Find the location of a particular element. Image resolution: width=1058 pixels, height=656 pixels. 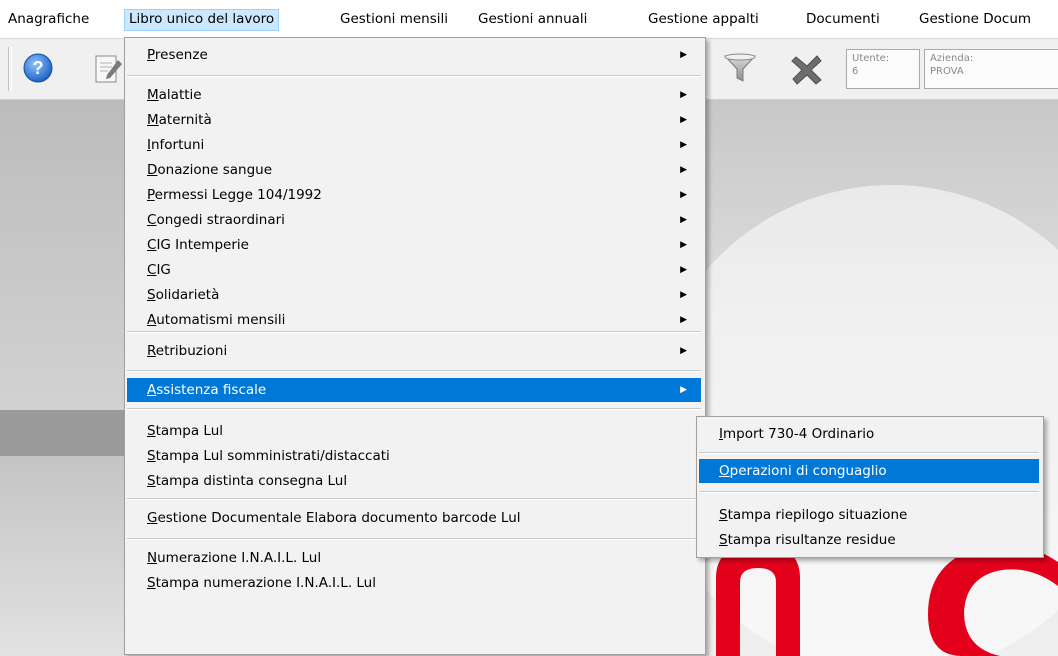

menu-item-label: umerazione I.N.A.I.L. Lul is located at coordinates (239, 558).